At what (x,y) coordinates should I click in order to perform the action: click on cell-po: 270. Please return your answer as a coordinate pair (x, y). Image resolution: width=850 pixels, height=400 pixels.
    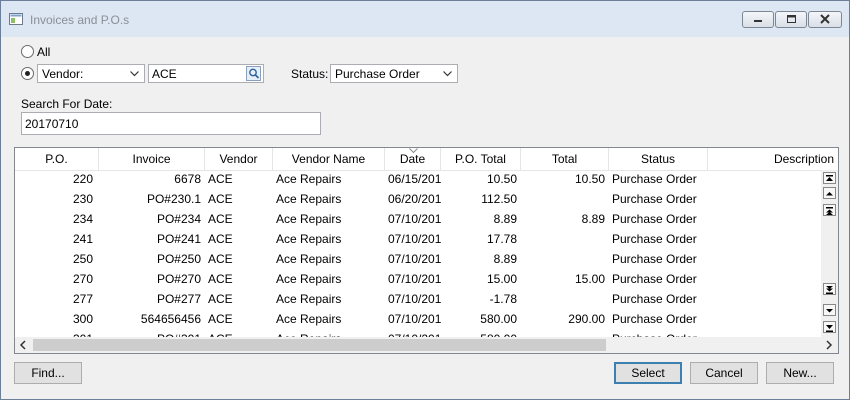
    Looking at the image, I should click on (82, 279).